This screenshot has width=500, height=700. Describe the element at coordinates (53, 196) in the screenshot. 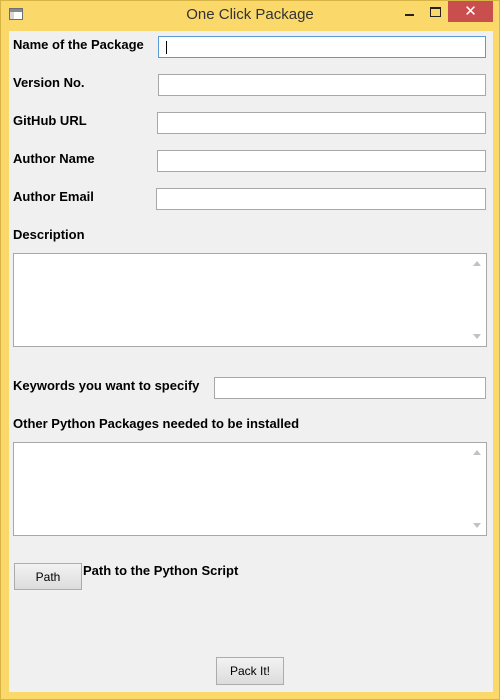

I see `author-email-label: Author Email` at that location.